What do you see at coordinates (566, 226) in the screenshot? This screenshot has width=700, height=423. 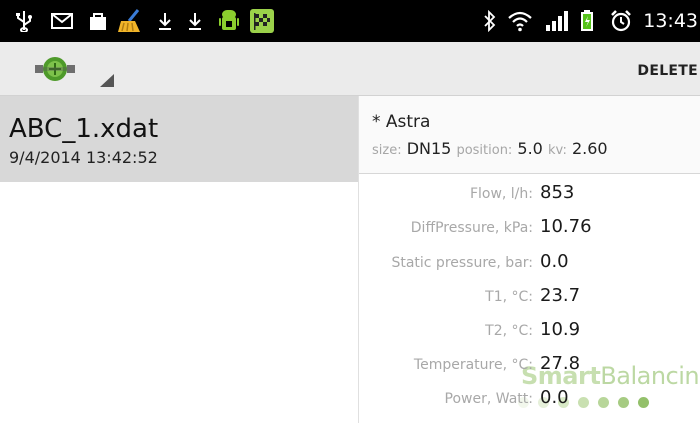 I see `measurement-value: 10.76` at bounding box center [566, 226].